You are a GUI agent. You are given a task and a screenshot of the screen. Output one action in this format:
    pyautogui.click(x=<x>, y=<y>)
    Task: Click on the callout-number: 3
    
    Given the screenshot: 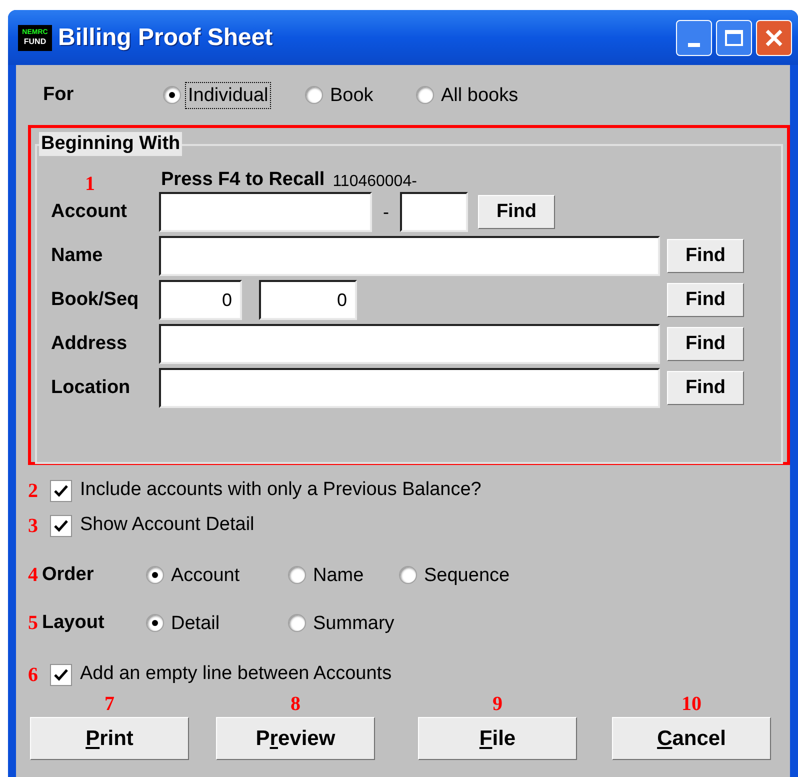 What is the action you would take?
    pyautogui.click(x=33, y=526)
    